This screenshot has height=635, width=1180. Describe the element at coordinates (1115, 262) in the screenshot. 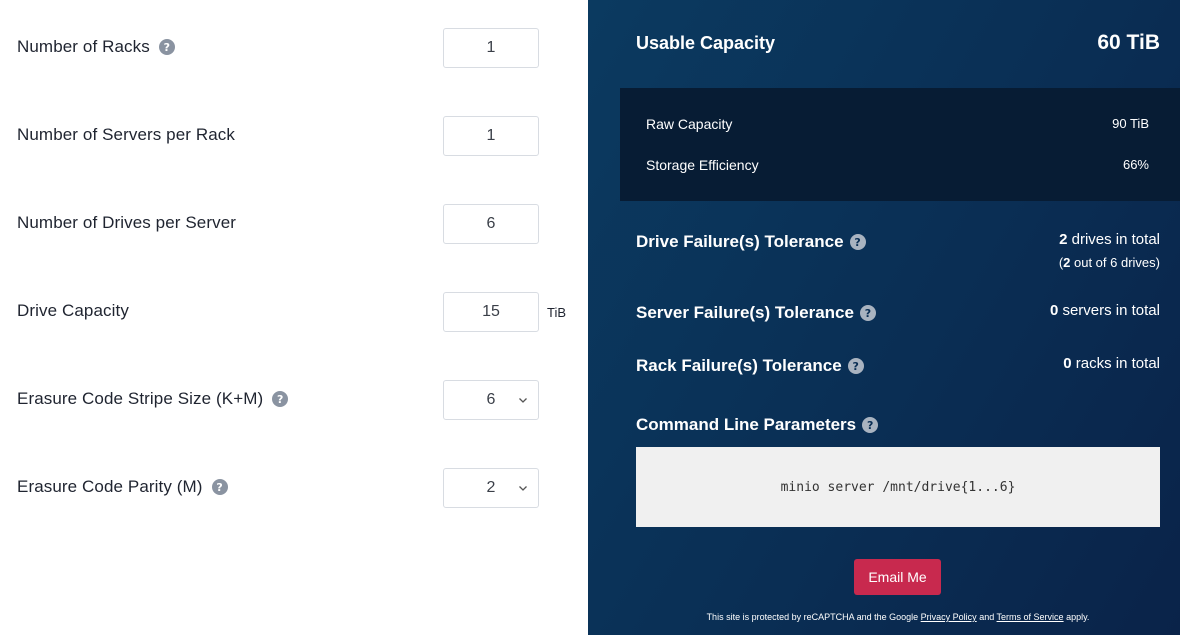

I see `drive-tolerance-sub-rest: out of 6 drives)` at that location.